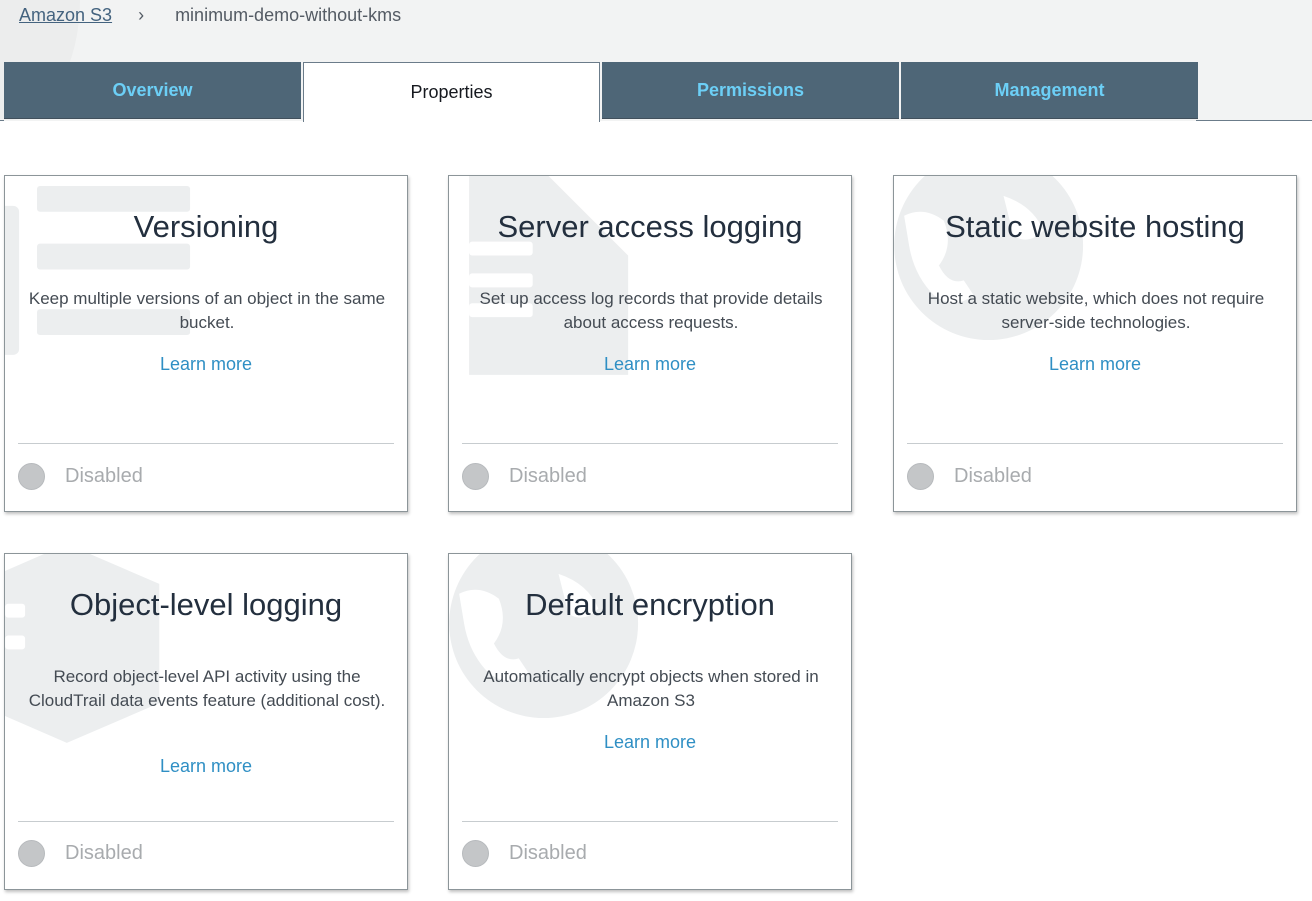 The height and width of the screenshot is (901, 1312). I want to click on tab-overview: Overview, so click(152, 90).